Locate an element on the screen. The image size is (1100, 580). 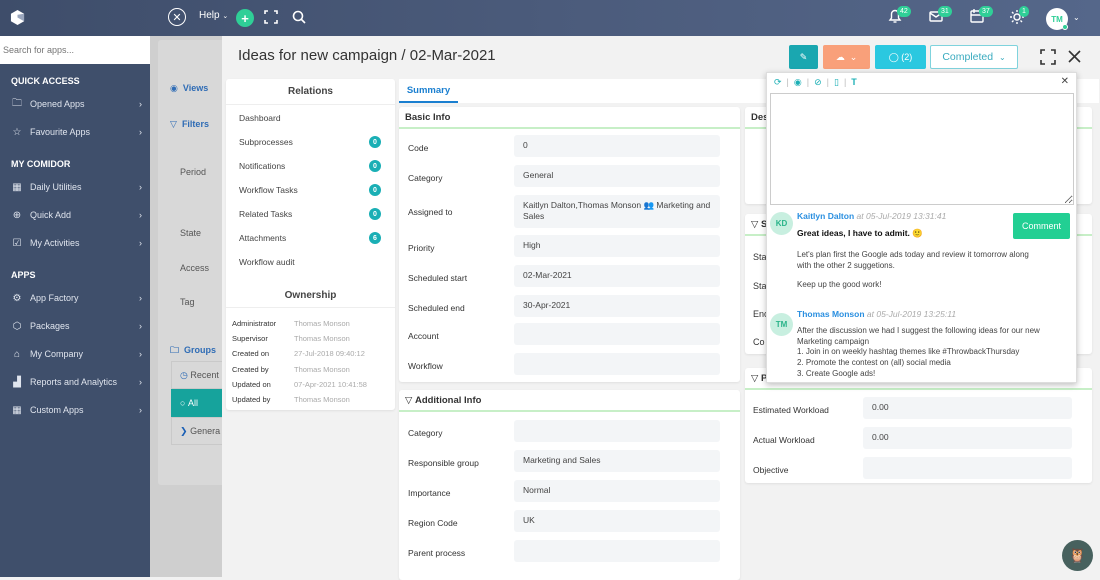
comment-button: Comment is located at coordinates (1041, 226).